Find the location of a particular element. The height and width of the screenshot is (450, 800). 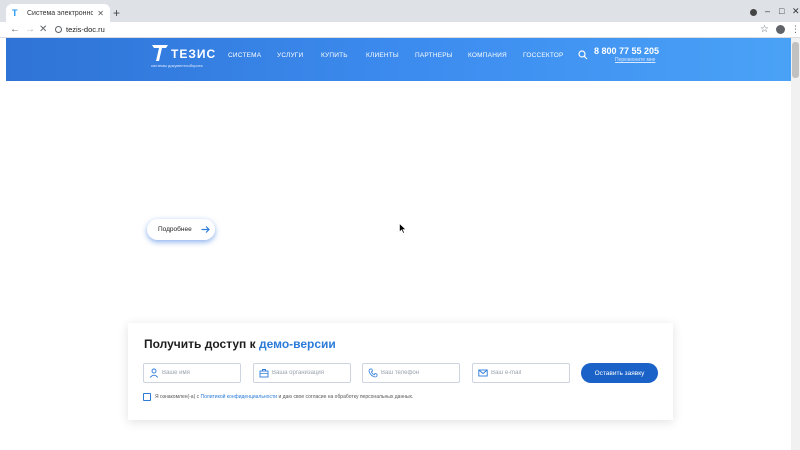

email-input is located at coordinates (529, 373).